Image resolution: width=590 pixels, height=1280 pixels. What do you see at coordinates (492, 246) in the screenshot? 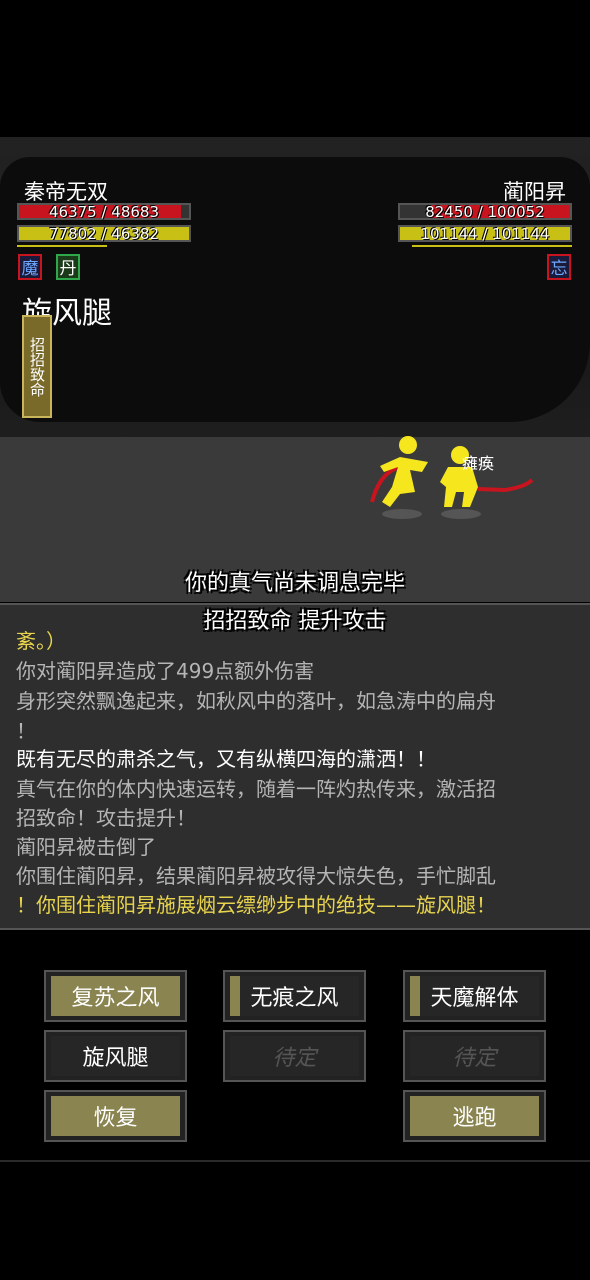
I see `enemy-charge-line` at bounding box center [492, 246].